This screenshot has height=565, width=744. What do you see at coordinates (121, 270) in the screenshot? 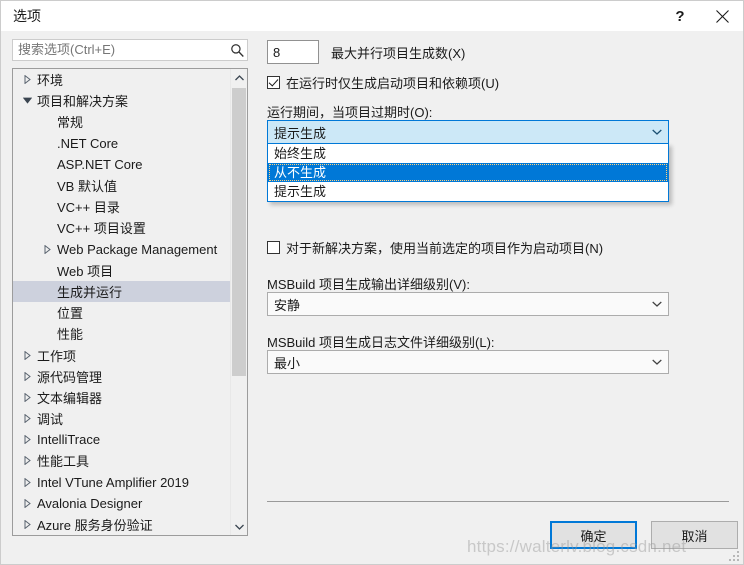
I see `tree-item: Web 项目` at bounding box center [121, 270].